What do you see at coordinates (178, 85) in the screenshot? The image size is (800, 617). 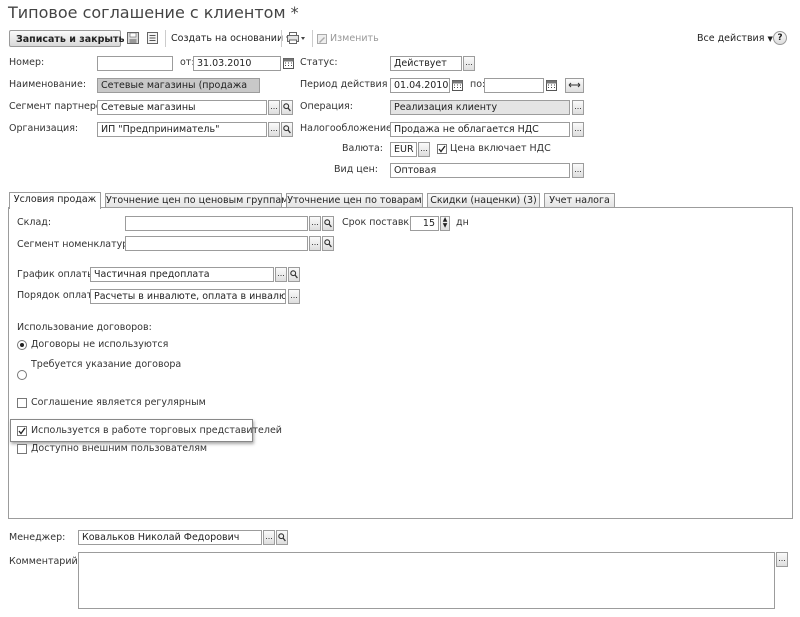 I see `name-field: Сетевые магазины (продажа` at bounding box center [178, 85].